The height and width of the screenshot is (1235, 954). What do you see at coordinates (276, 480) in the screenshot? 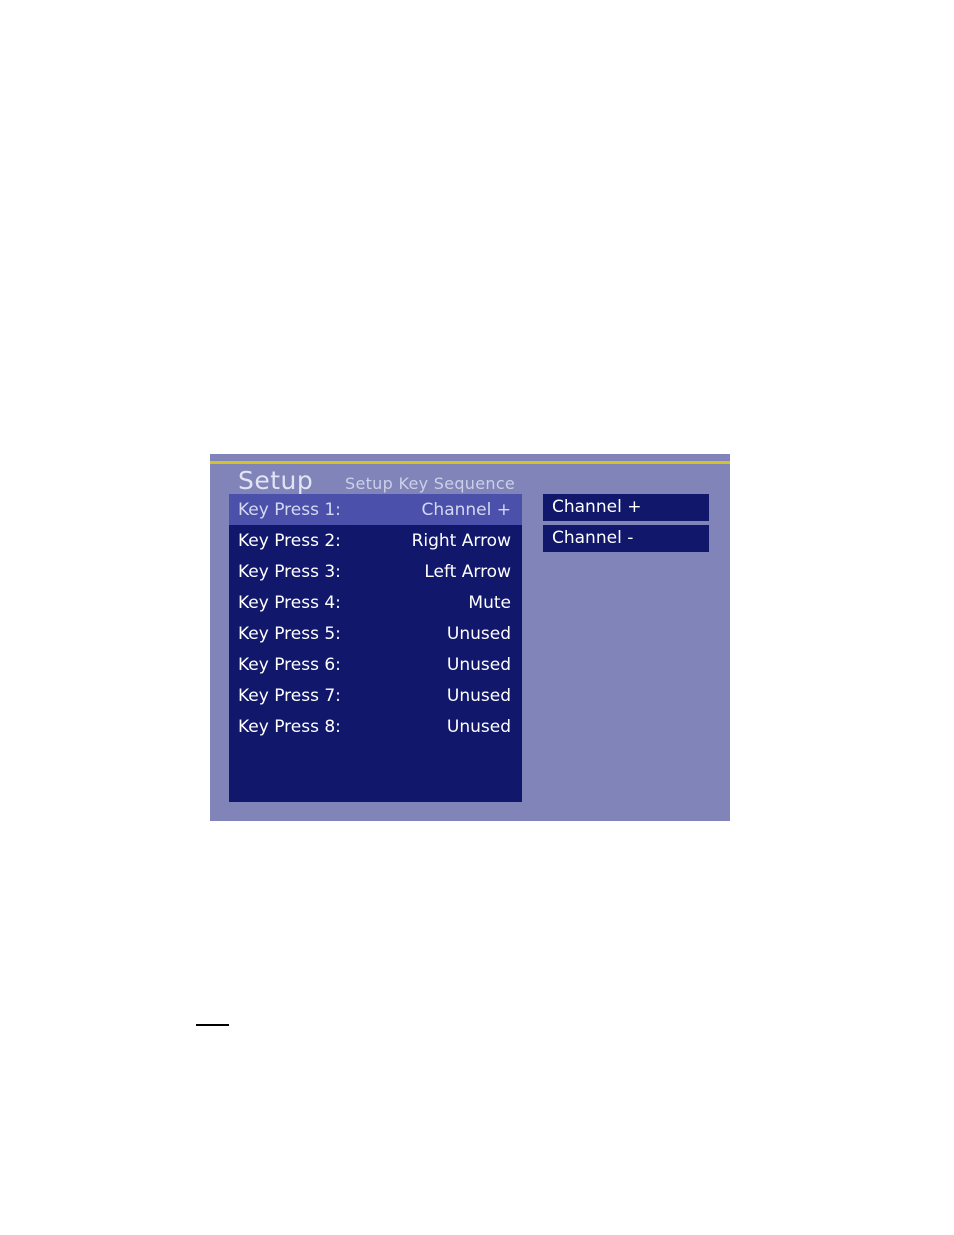
I see `page-title: Setup` at bounding box center [276, 480].